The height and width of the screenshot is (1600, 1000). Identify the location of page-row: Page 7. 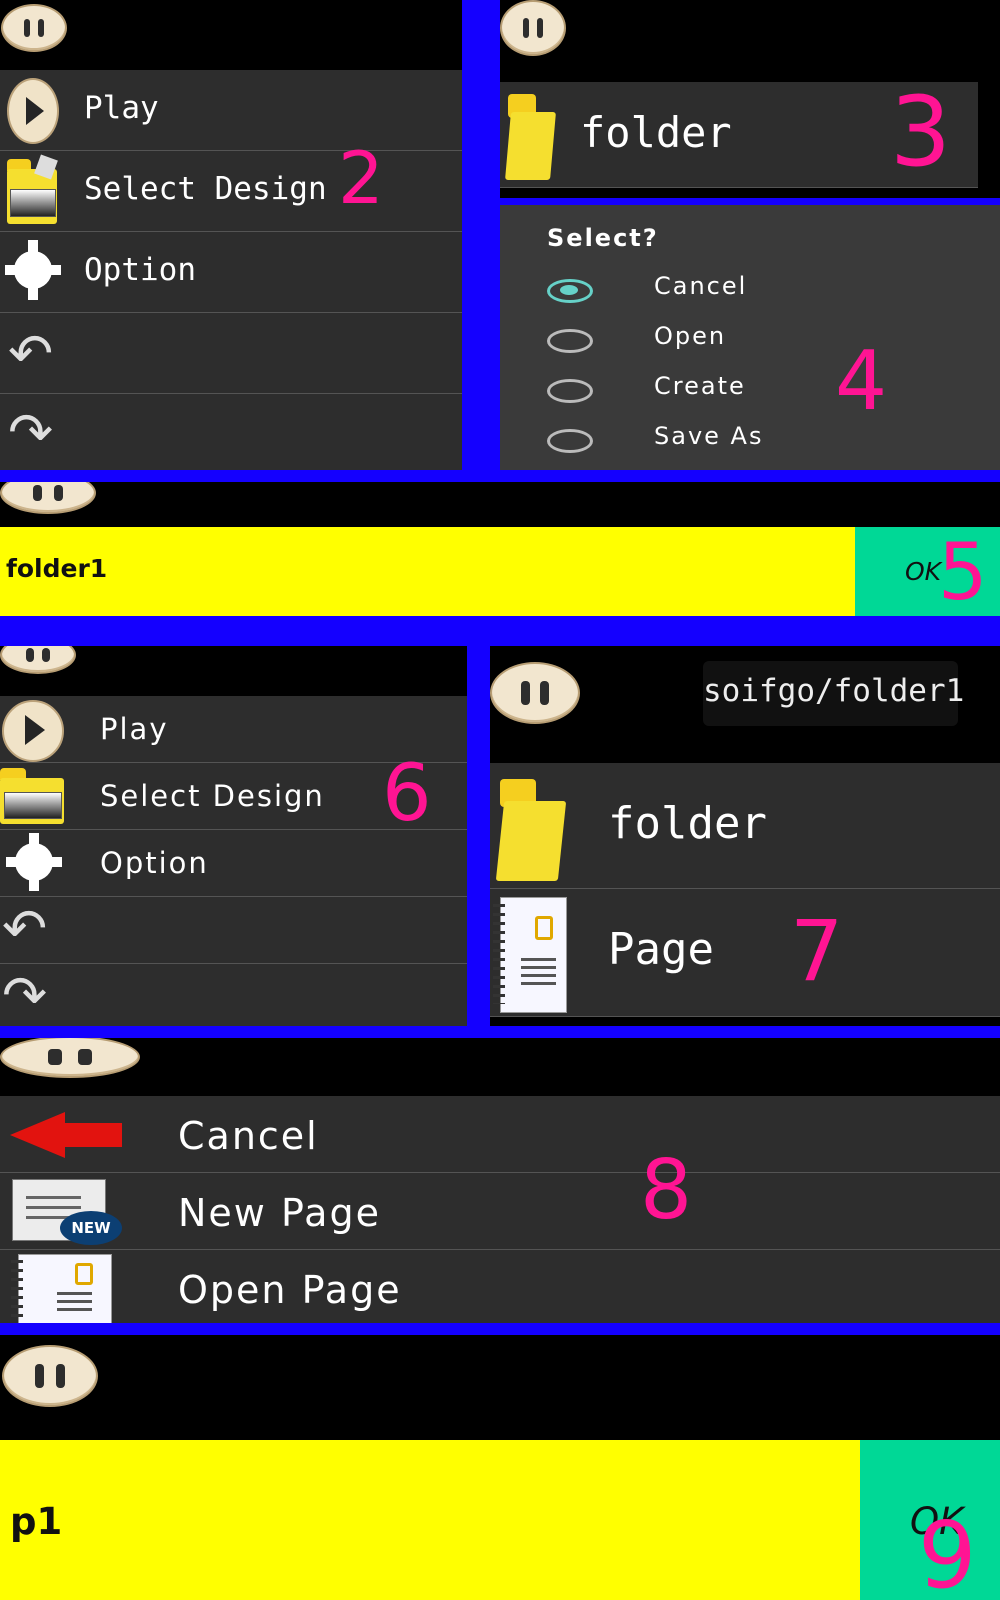
(745, 953).